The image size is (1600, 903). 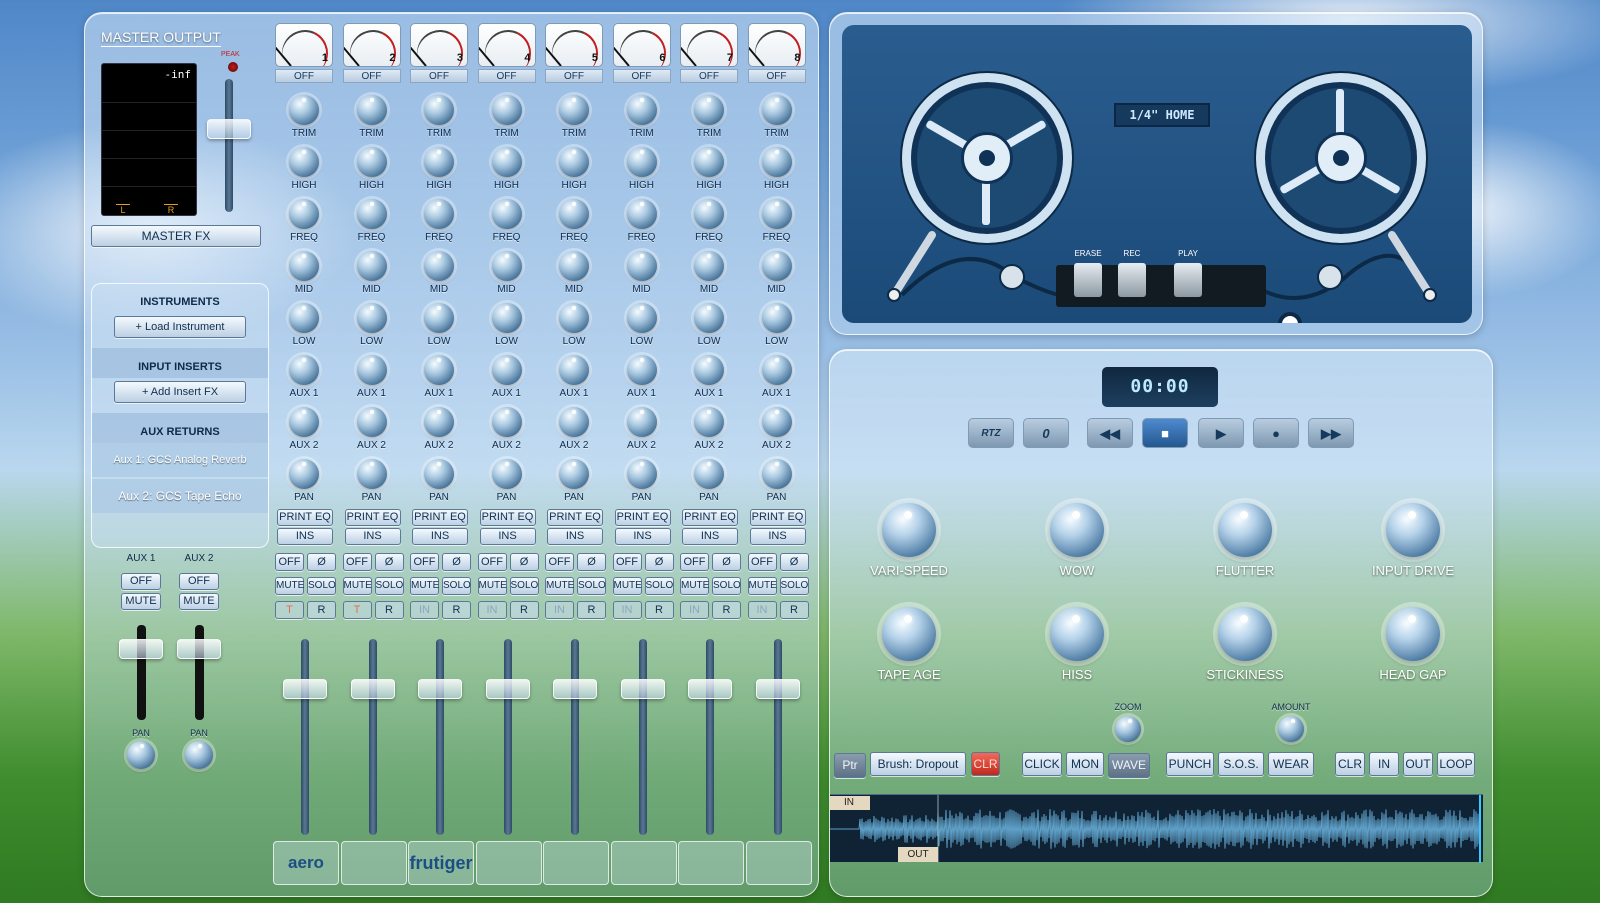 I want to click on channel-name-strip: aero, so click(x=306, y=863).